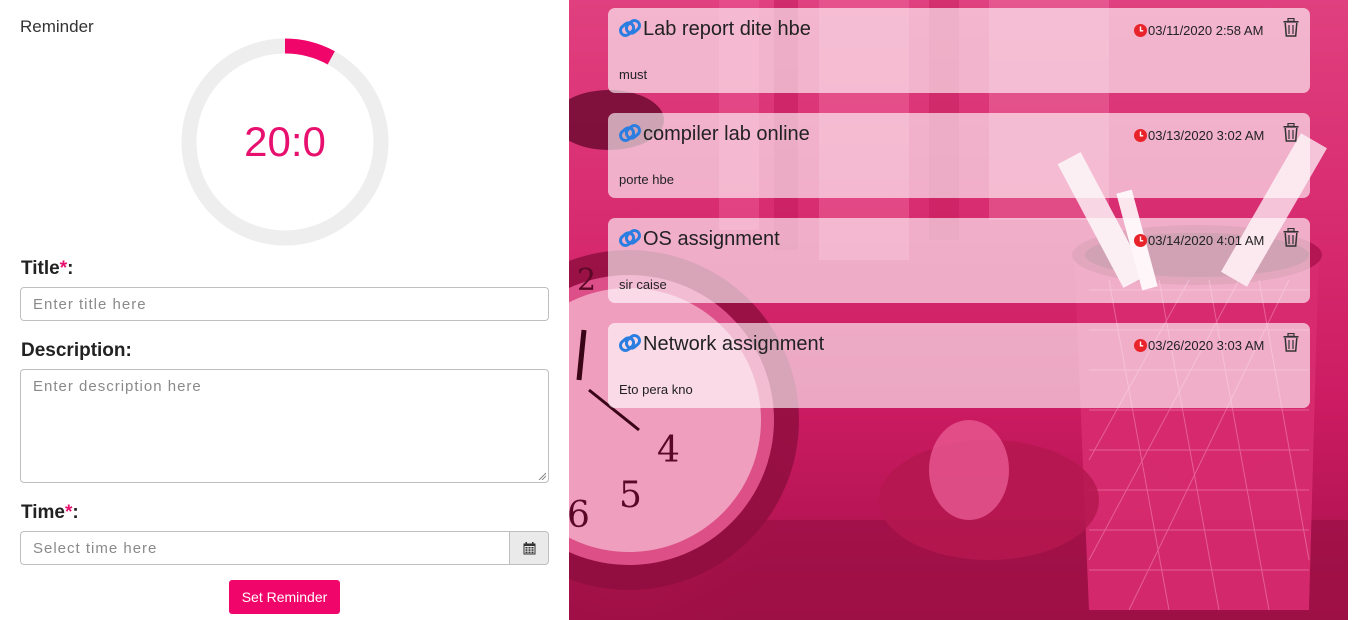 Image resolution: width=1354 pixels, height=620 pixels. Describe the element at coordinates (284, 597) in the screenshot. I see `set-reminder-button: Set Reminder` at that location.